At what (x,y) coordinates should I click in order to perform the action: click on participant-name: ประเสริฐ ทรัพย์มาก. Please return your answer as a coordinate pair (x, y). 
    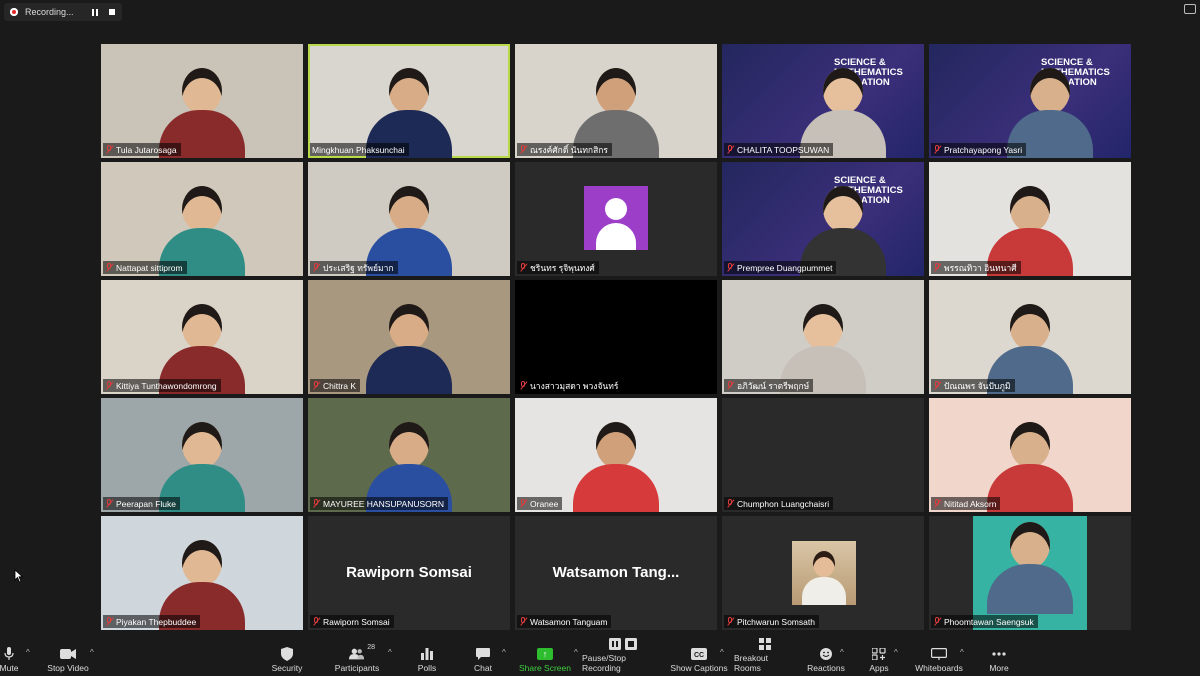
    Looking at the image, I should click on (358, 267).